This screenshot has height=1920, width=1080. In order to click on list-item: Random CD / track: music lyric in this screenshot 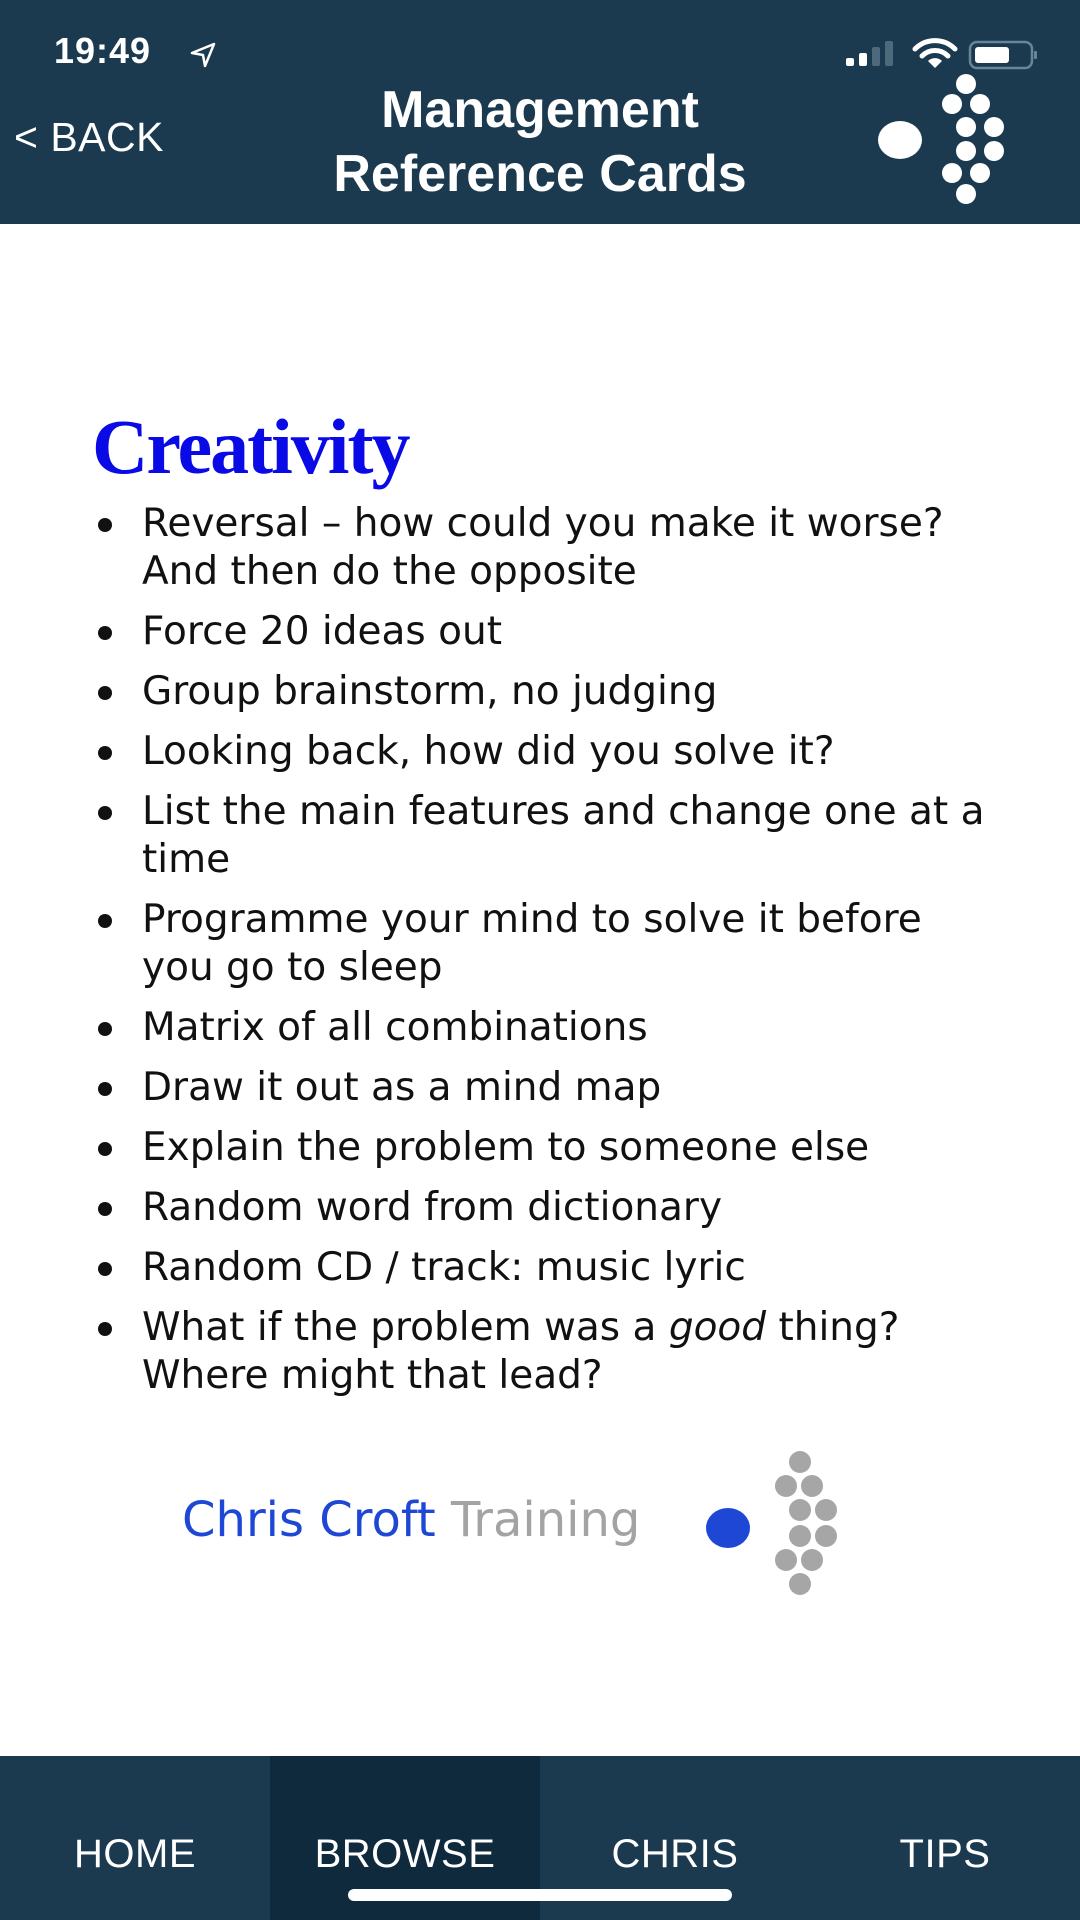, I will do `click(542, 1268)`.